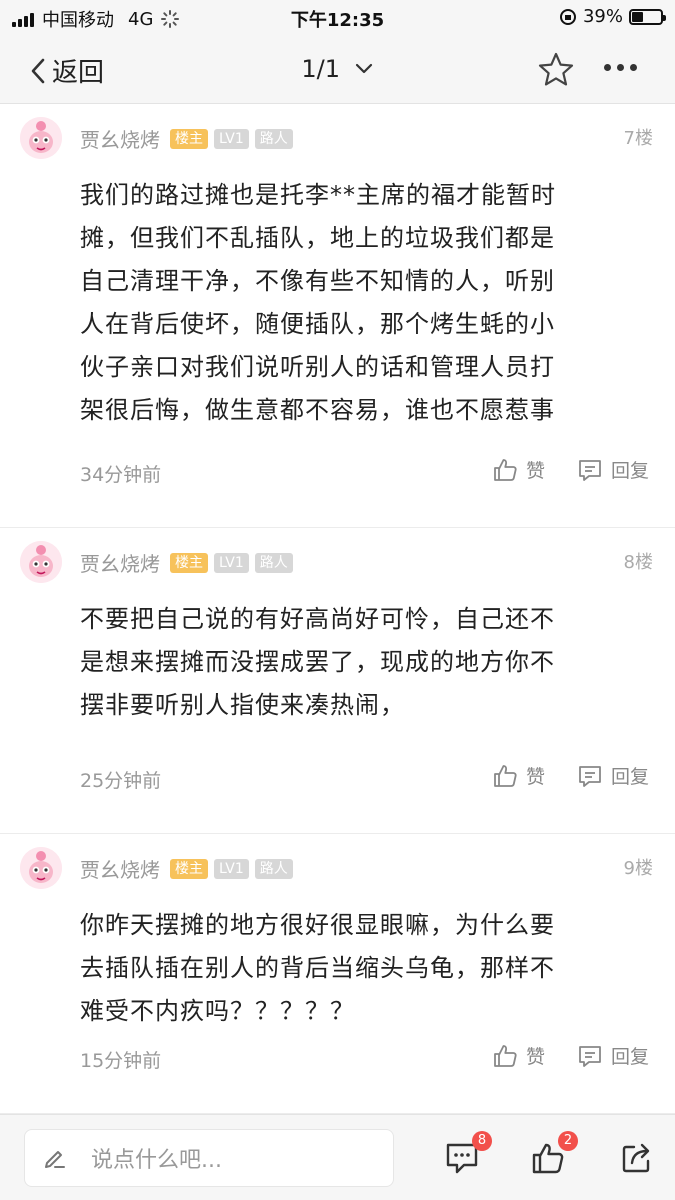 The width and height of the screenshot is (675, 1200). Describe the element at coordinates (55, 1159) in the screenshot. I see `pencil-icon` at that location.